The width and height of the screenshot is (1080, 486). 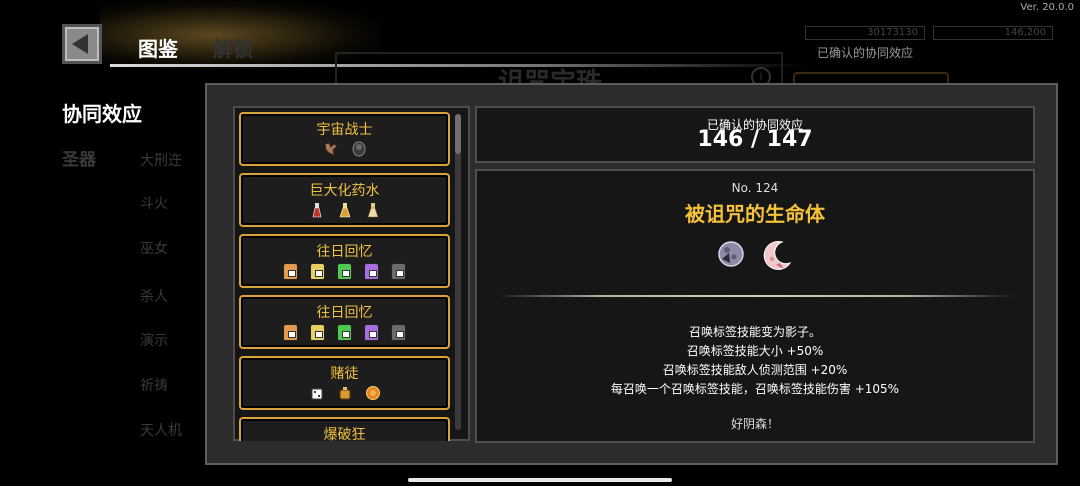 I want to click on list-clip, so click(x=351, y=444).